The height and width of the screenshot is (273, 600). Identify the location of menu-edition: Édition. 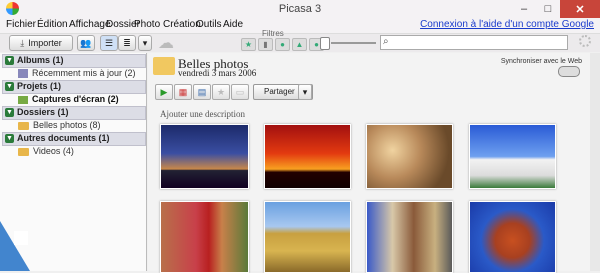
(52, 24).